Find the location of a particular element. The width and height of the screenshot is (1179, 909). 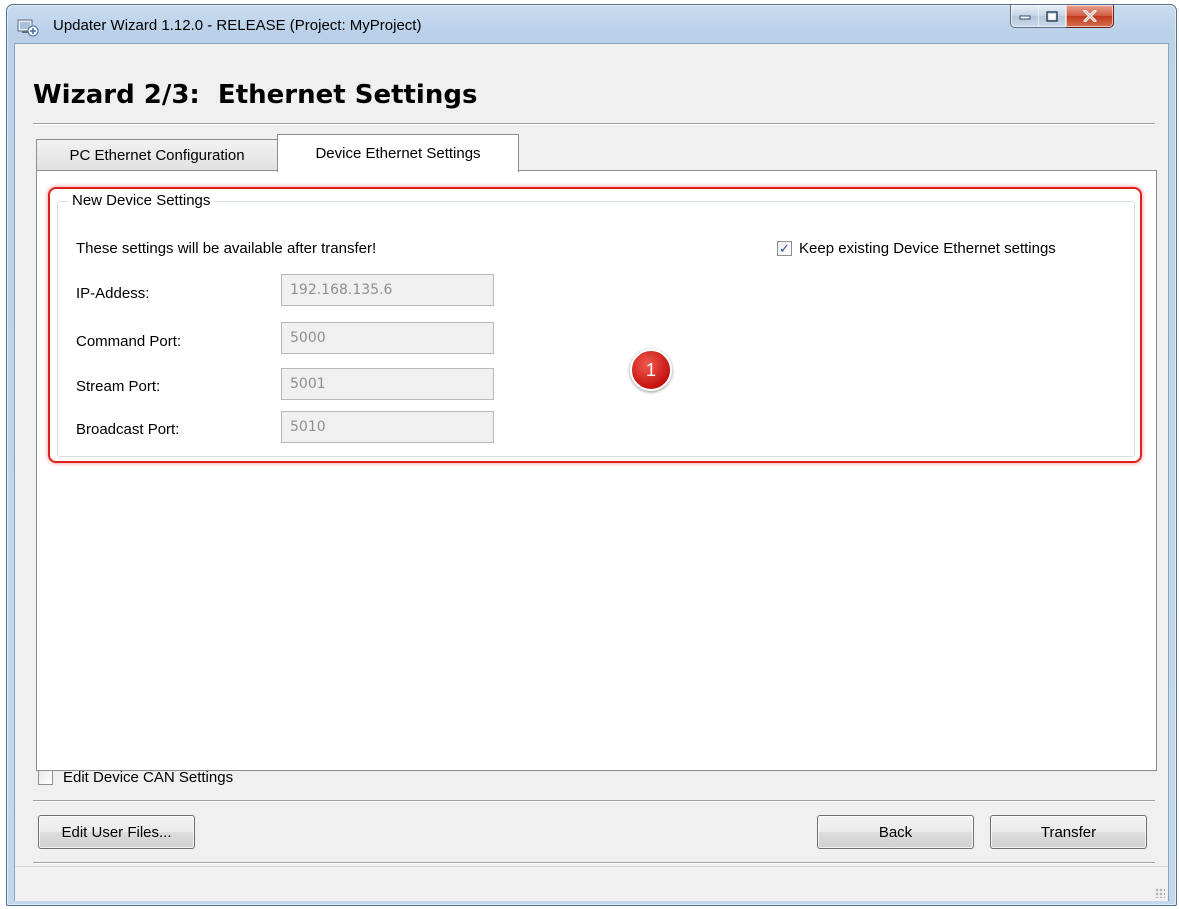

ip-address-field is located at coordinates (387, 290).